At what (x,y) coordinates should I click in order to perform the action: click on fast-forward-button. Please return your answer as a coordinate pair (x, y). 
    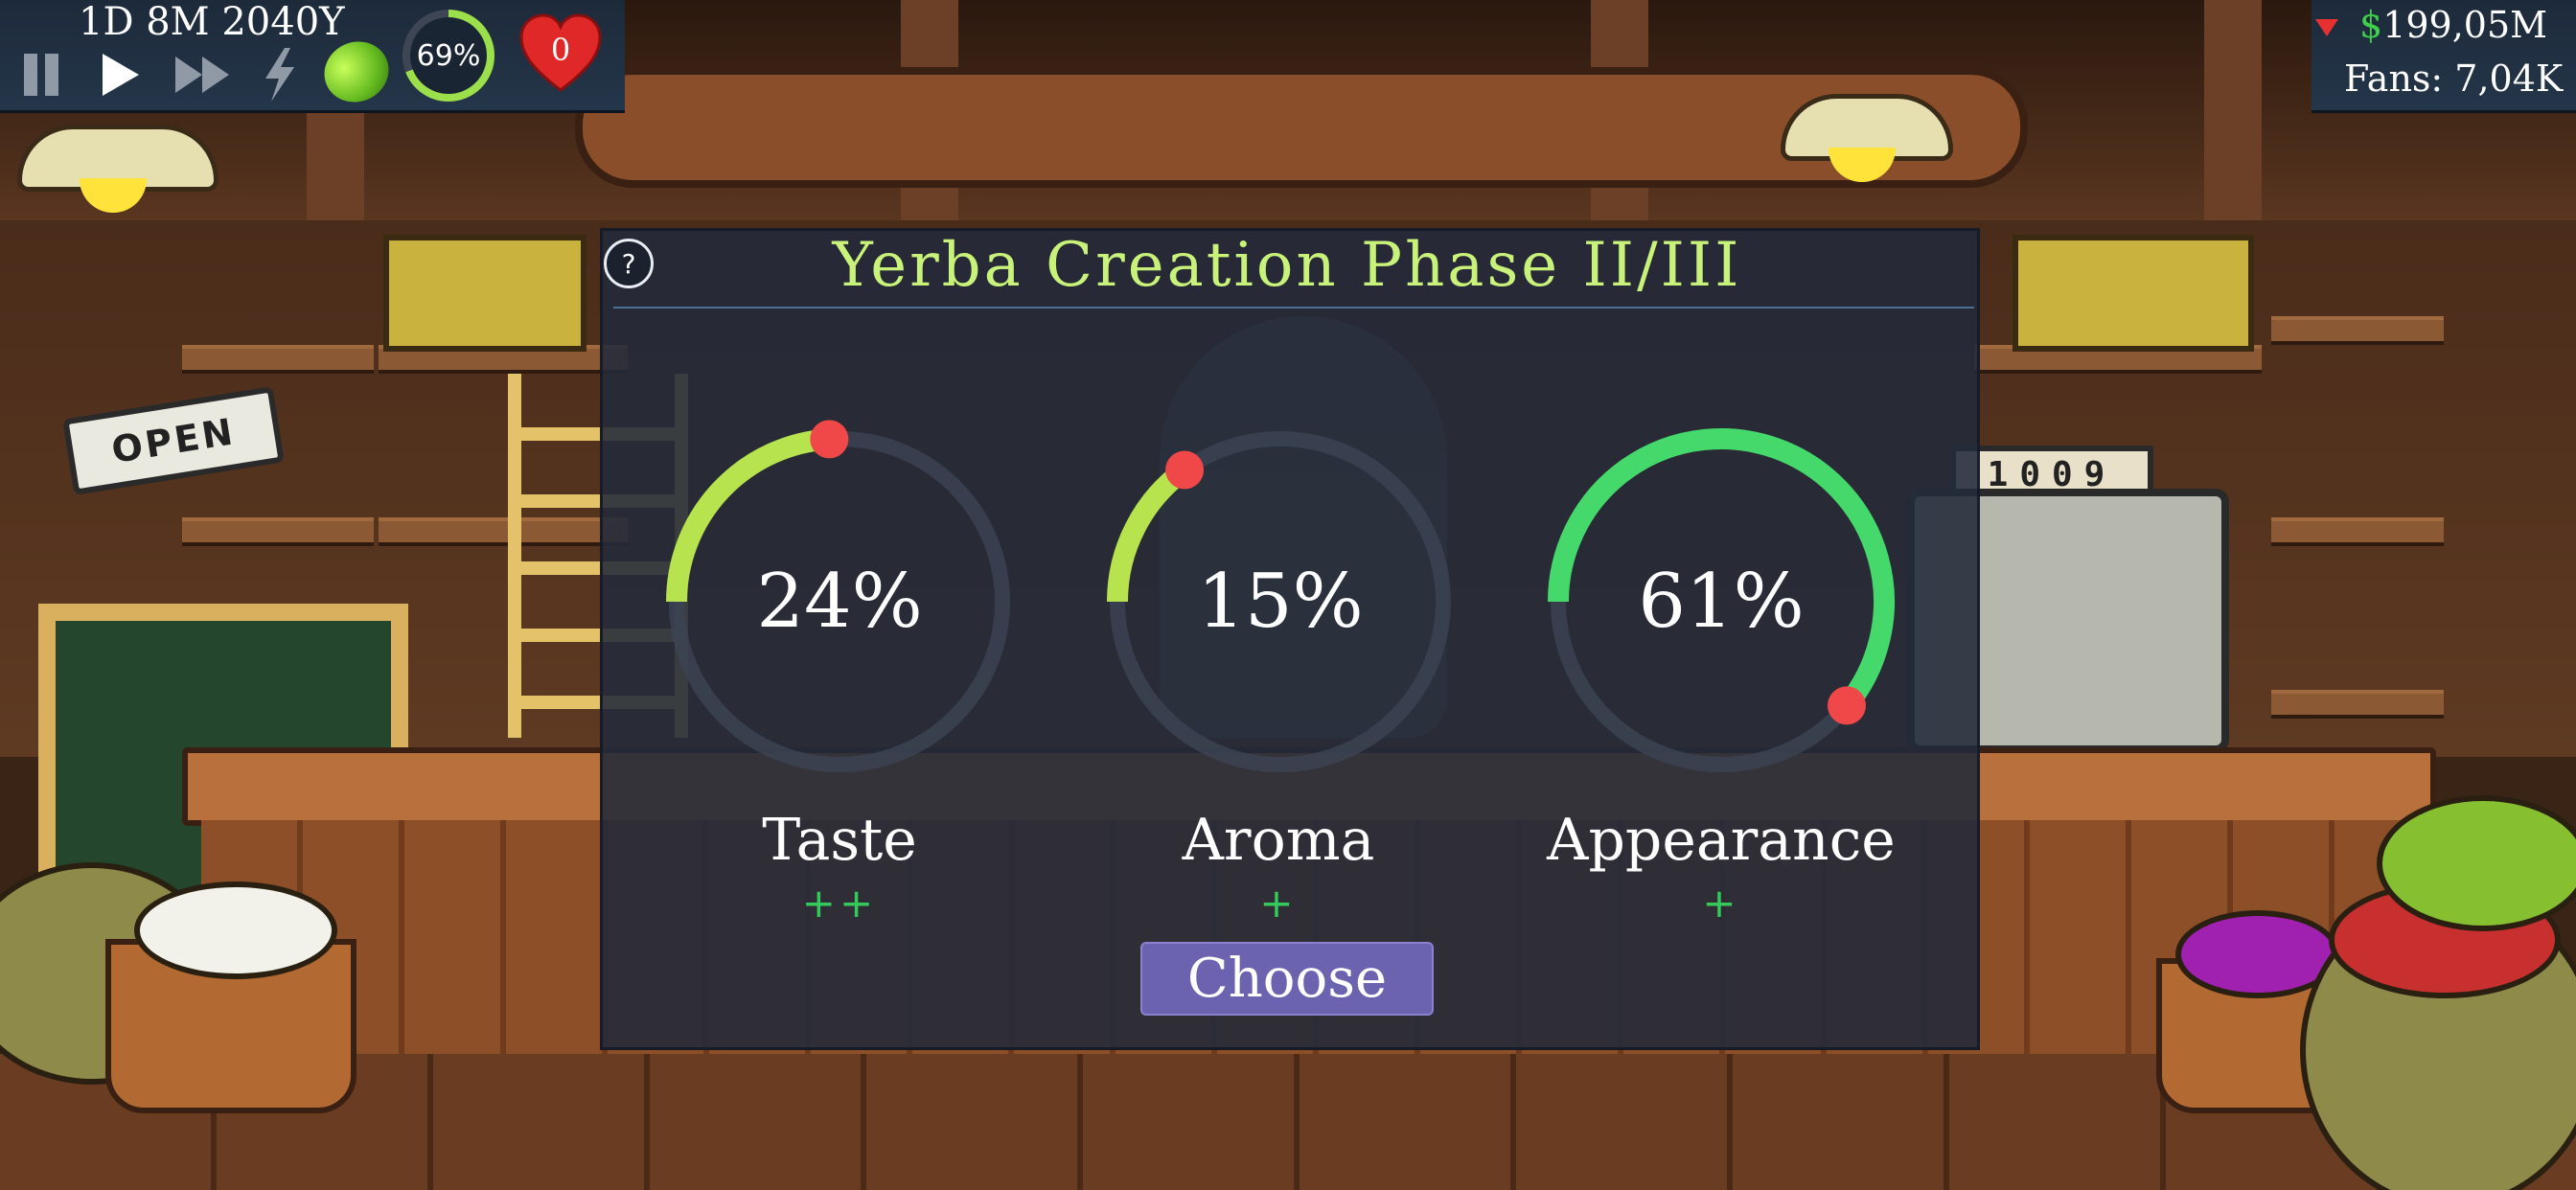
    Looking at the image, I should click on (204, 74).